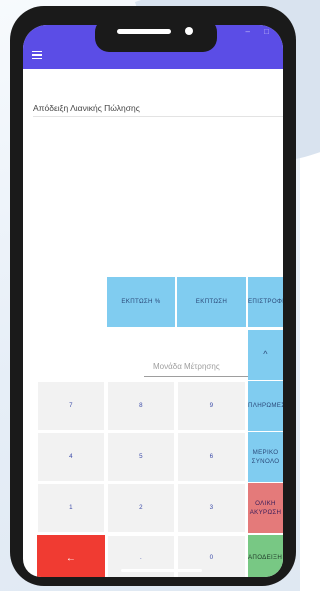 This screenshot has width=320, height=591. What do you see at coordinates (141, 508) in the screenshot?
I see `key-2: 2` at bounding box center [141, 508].